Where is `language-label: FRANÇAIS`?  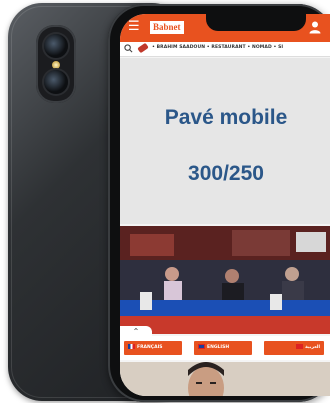 language-label: FRANÇAIS is located at coordinates (150, 347).